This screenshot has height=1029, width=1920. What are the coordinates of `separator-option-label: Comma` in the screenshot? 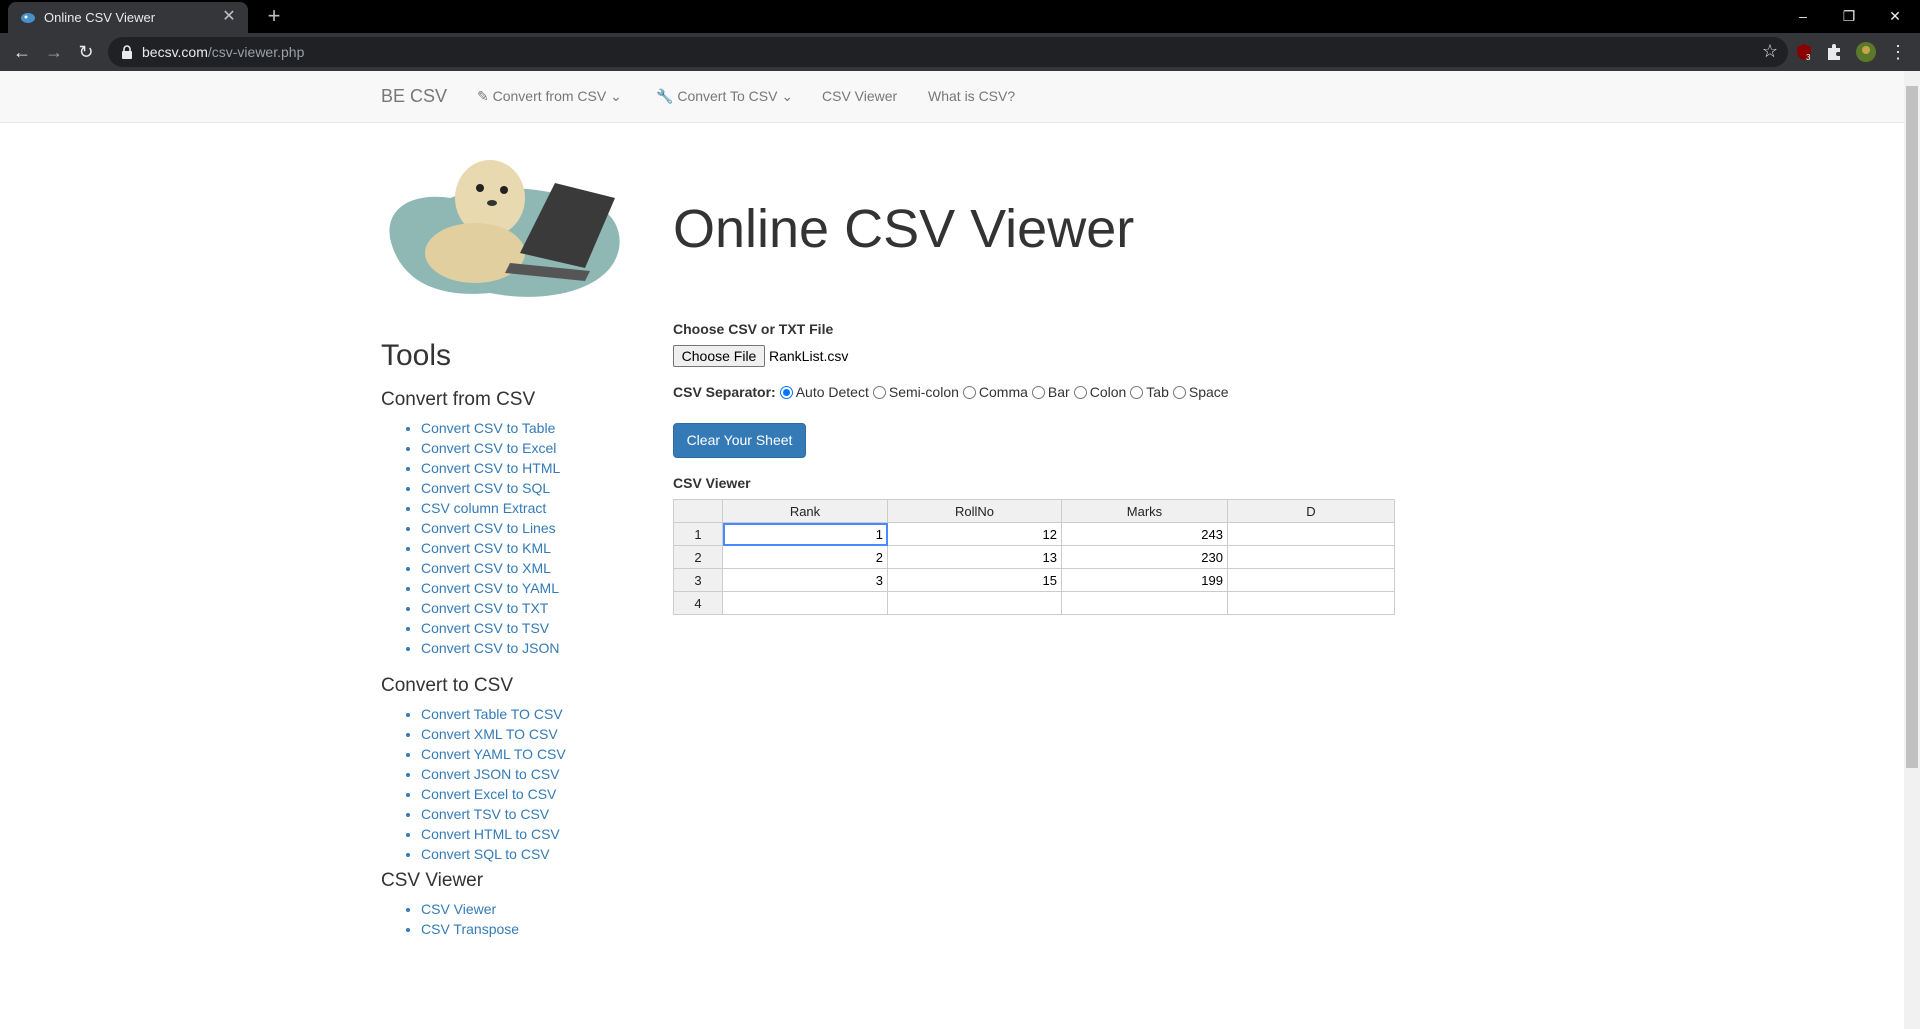 It's located at (1003, 392).